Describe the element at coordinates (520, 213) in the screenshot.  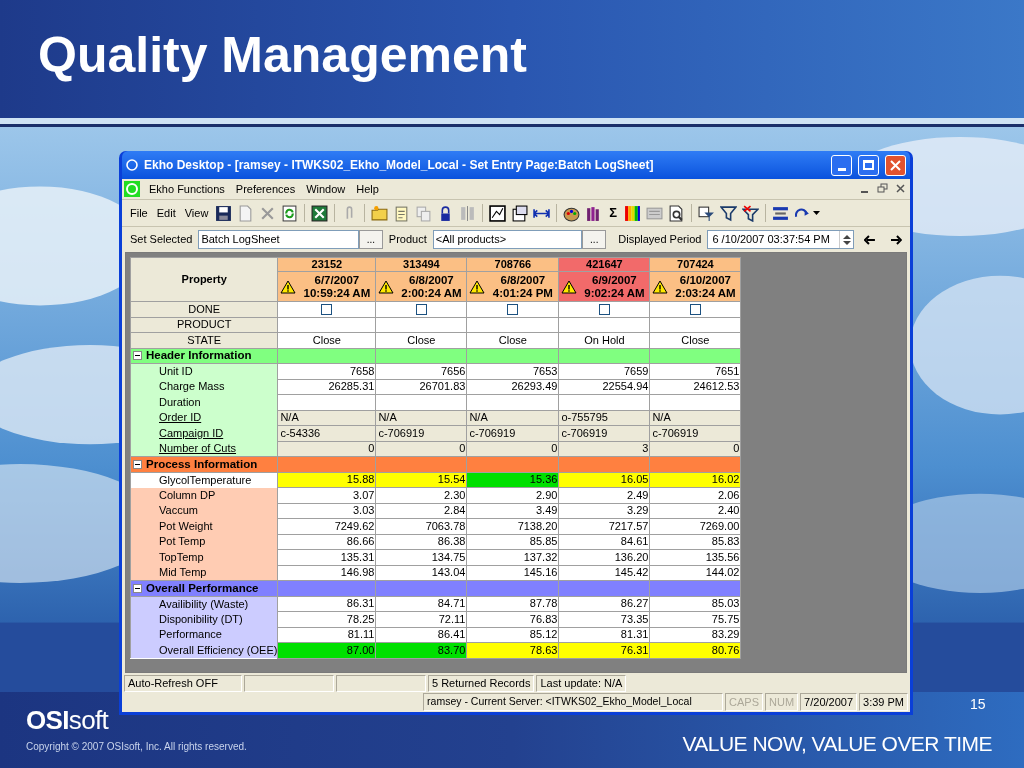
I see `properties-icon` at that location.